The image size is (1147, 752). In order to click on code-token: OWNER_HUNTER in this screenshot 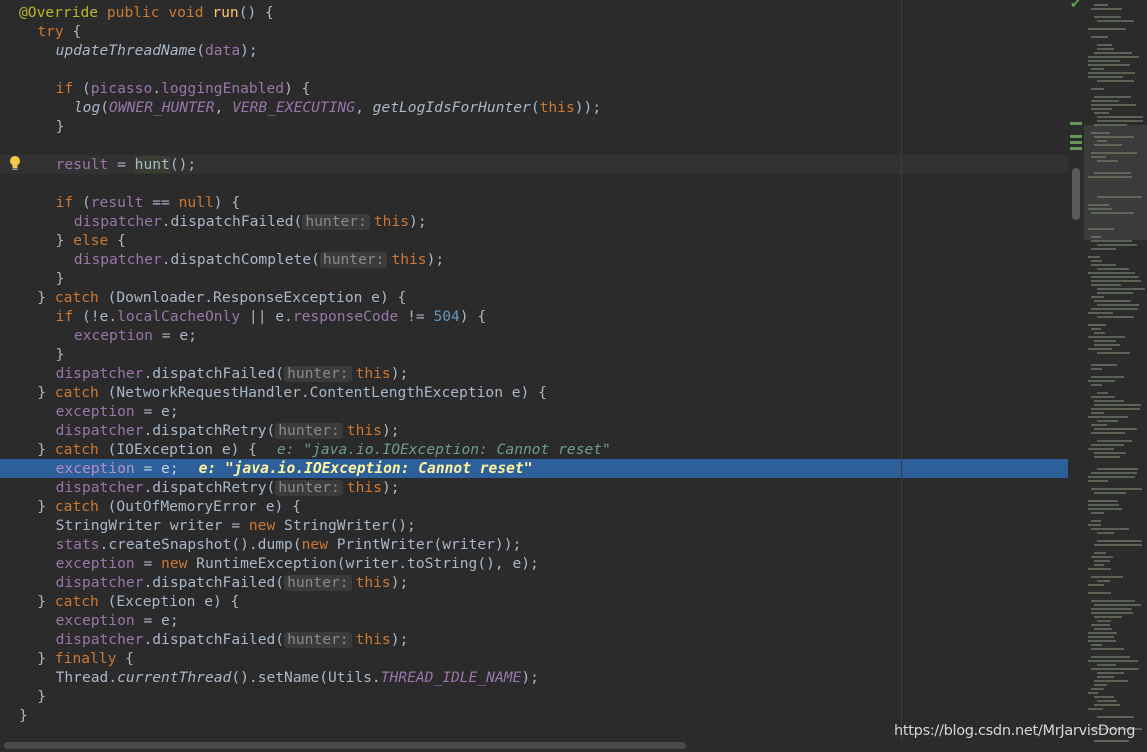, I will do `click(162, 107)`.